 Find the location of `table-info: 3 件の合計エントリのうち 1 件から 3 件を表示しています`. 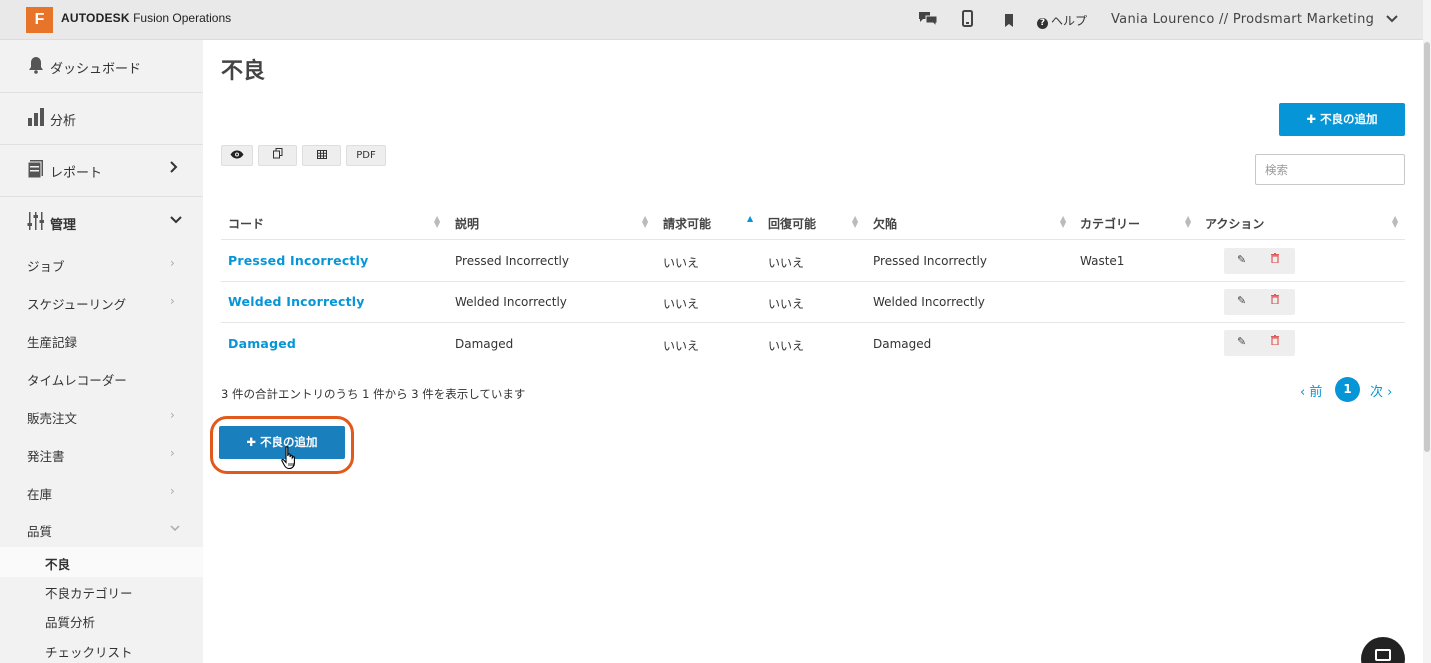

table-info: 3 件の合計エントリのうち 1 件から 3 件を表示しています is located at coordinates (373, 394).